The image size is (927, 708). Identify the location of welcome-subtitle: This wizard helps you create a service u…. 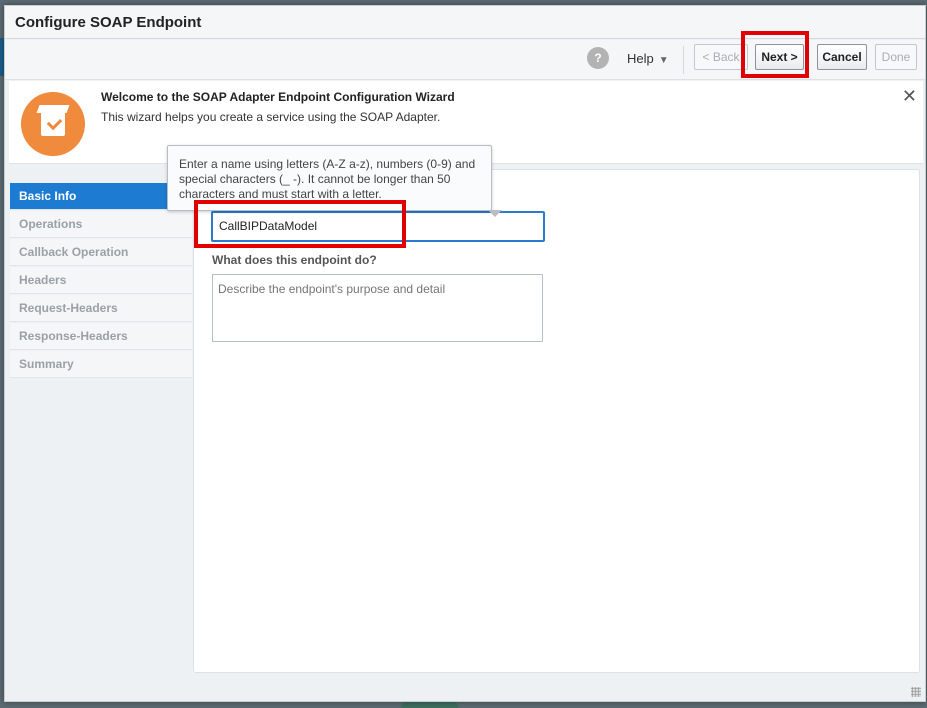
(271, 117).